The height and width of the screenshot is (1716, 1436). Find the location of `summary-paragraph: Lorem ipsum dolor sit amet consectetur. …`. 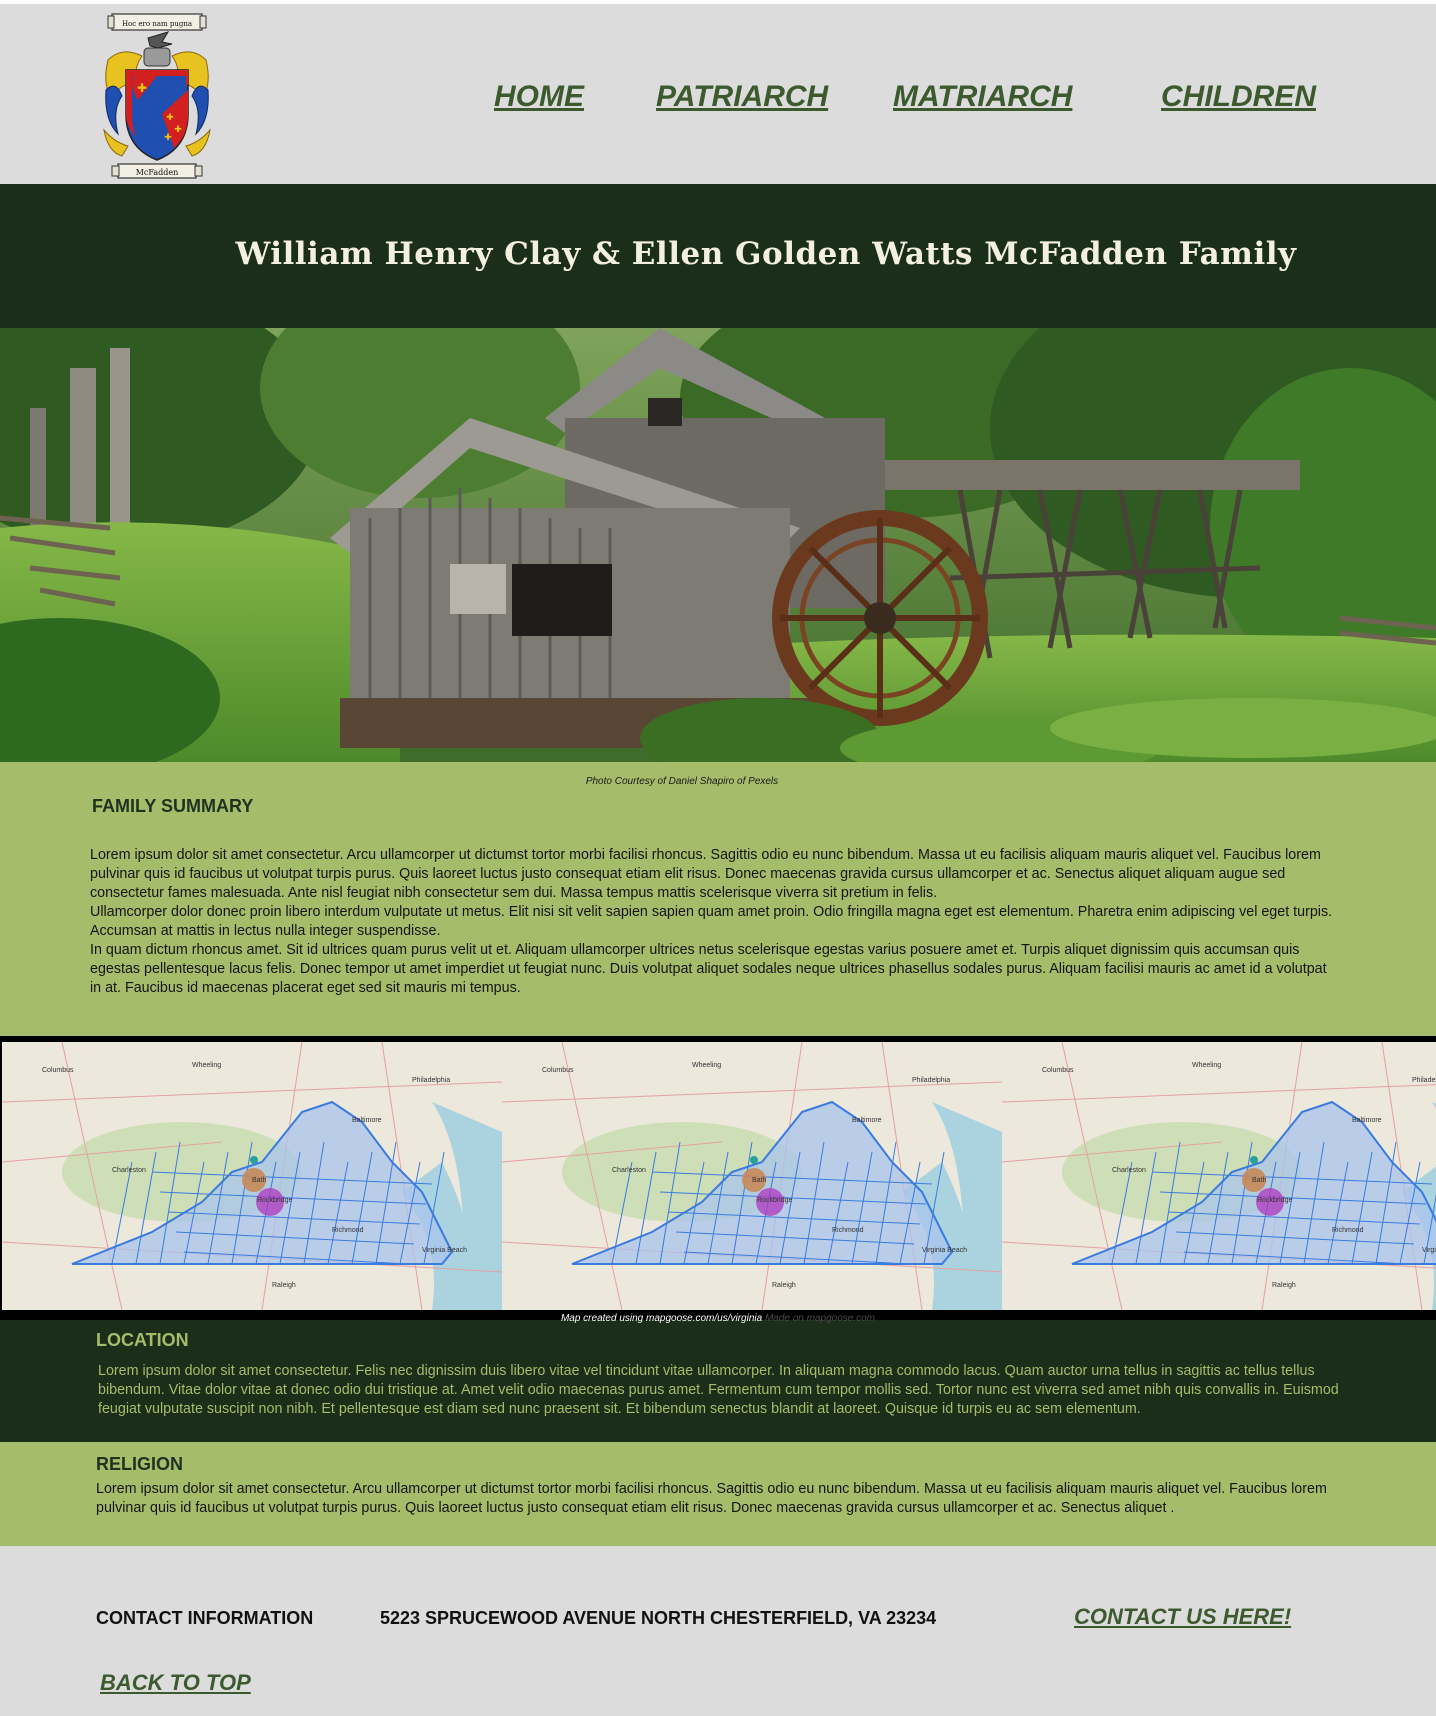

summary-paragraph: Lorem ipsum dolor sit amet consectetur. … is located at coordinates (705, 874).